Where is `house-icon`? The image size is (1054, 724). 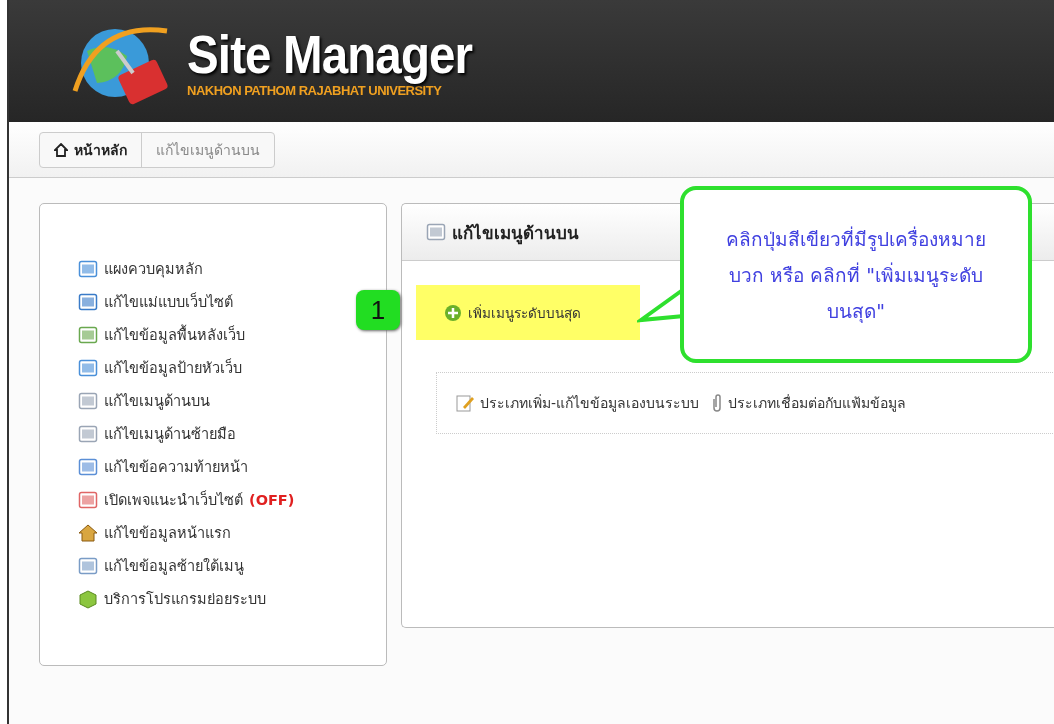
house-icon is located at coordinates (88, 532).